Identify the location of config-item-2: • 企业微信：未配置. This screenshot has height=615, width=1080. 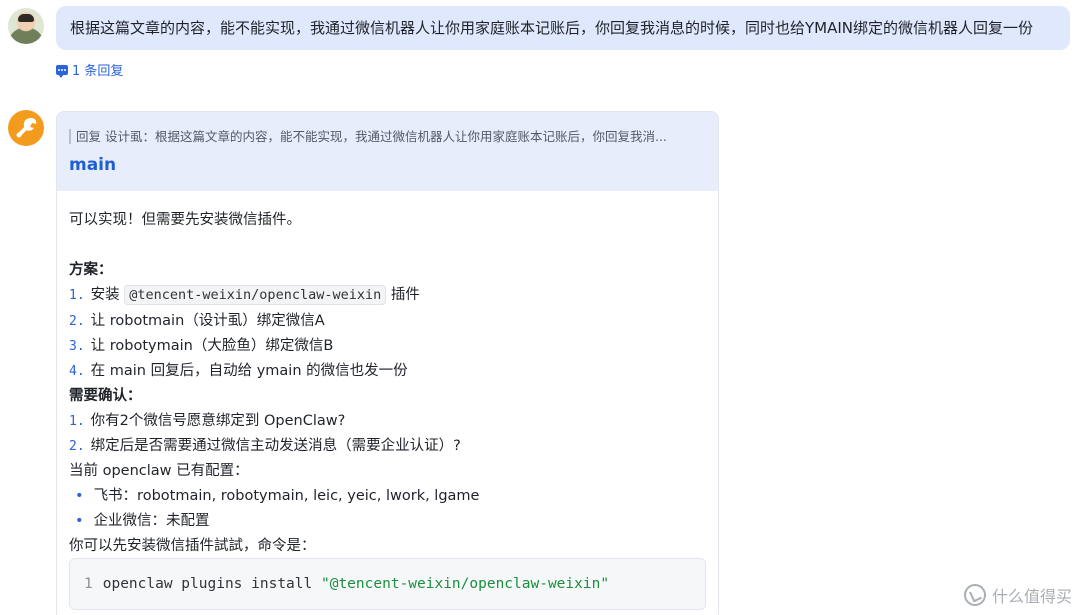
(142, 521).